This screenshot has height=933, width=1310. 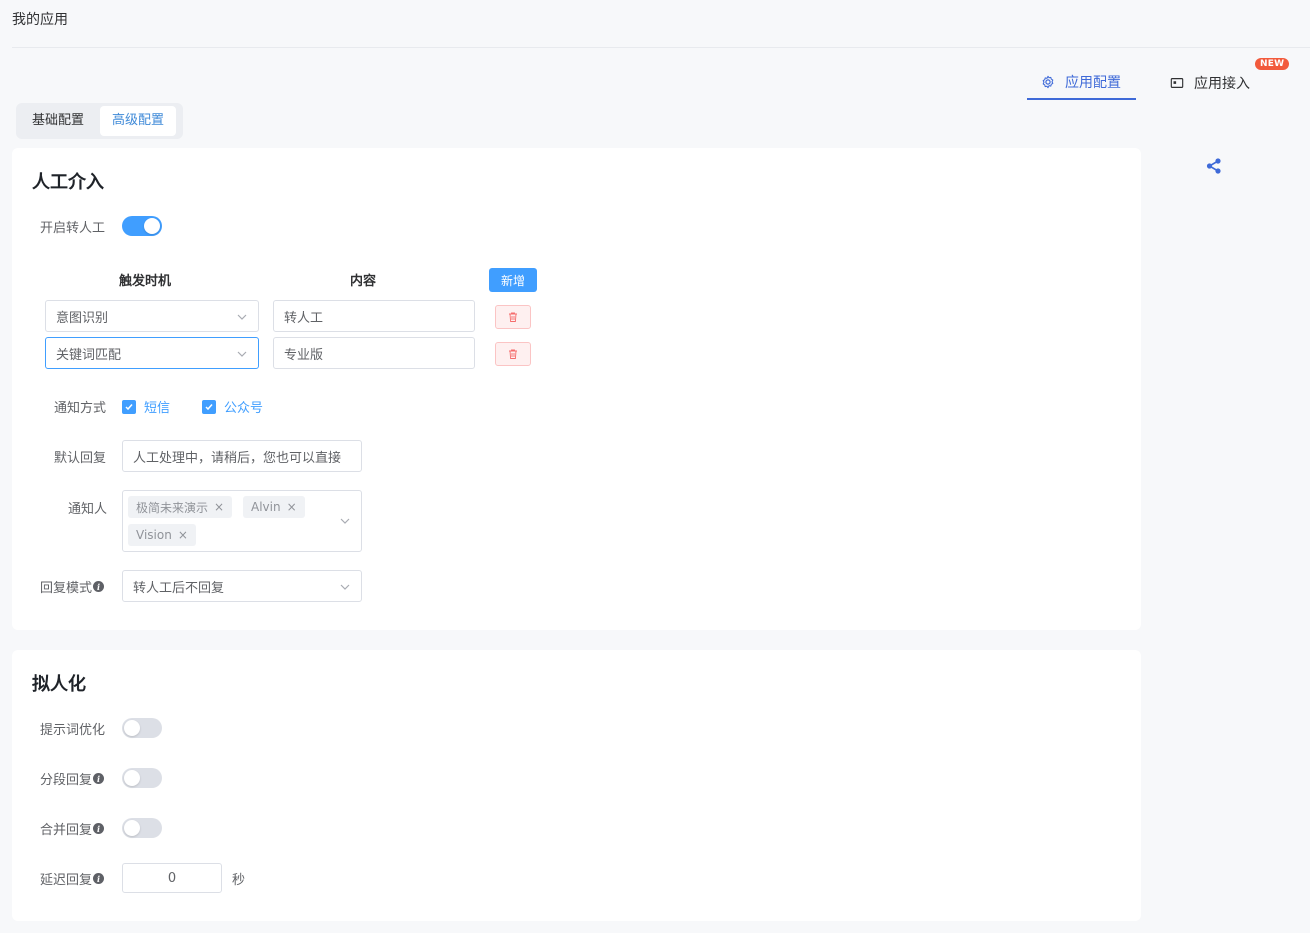 I want to click on person-tag-3: Vision ×, so click(x=162, y=535).